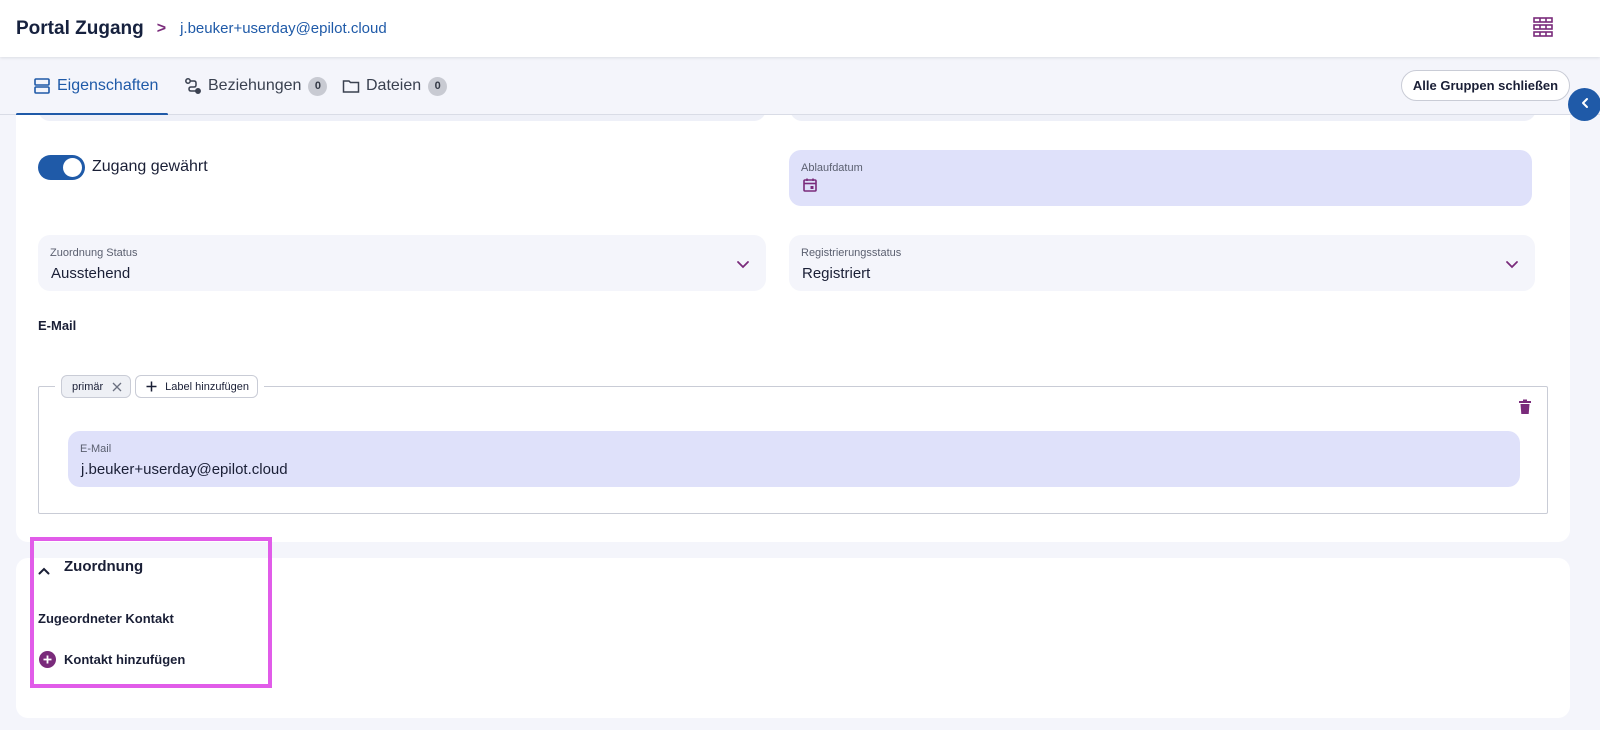 The image size is (1600, 730). What do you see at coordinates (91, 273) in the screenshot?
I see `field-value: Ausstehend` at bounding box center [91, 273].